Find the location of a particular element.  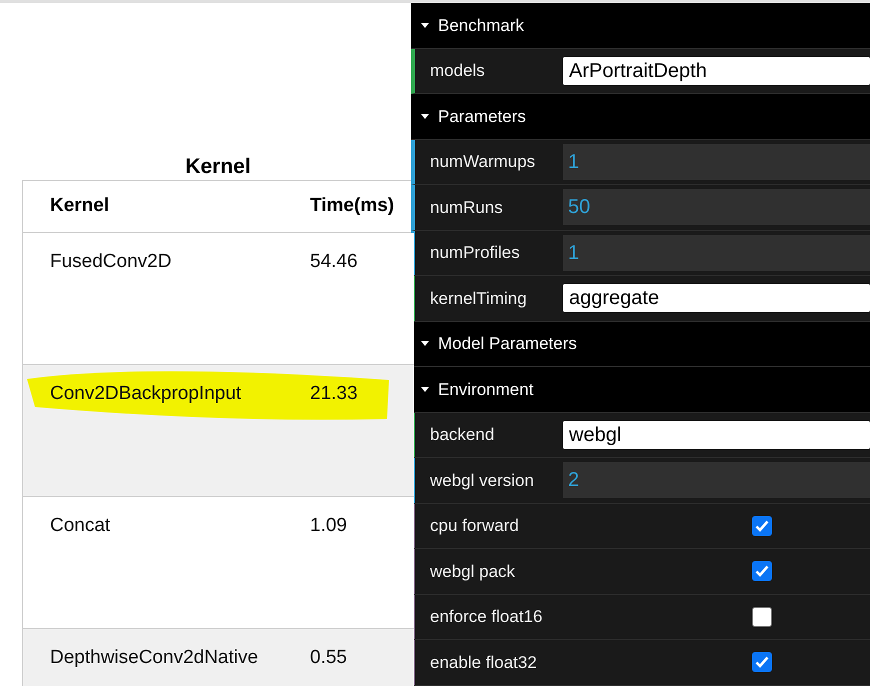

control-label: enforce float16 is located at coordinates (487, 617).